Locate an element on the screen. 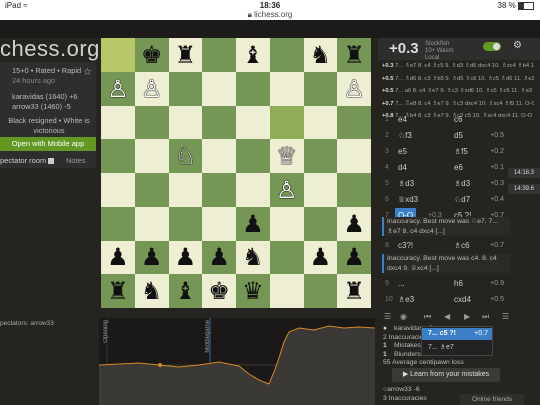 Image resolution: width=540 pixels, height=405 pixels. square-f3 is located at coordinates (286, 223).